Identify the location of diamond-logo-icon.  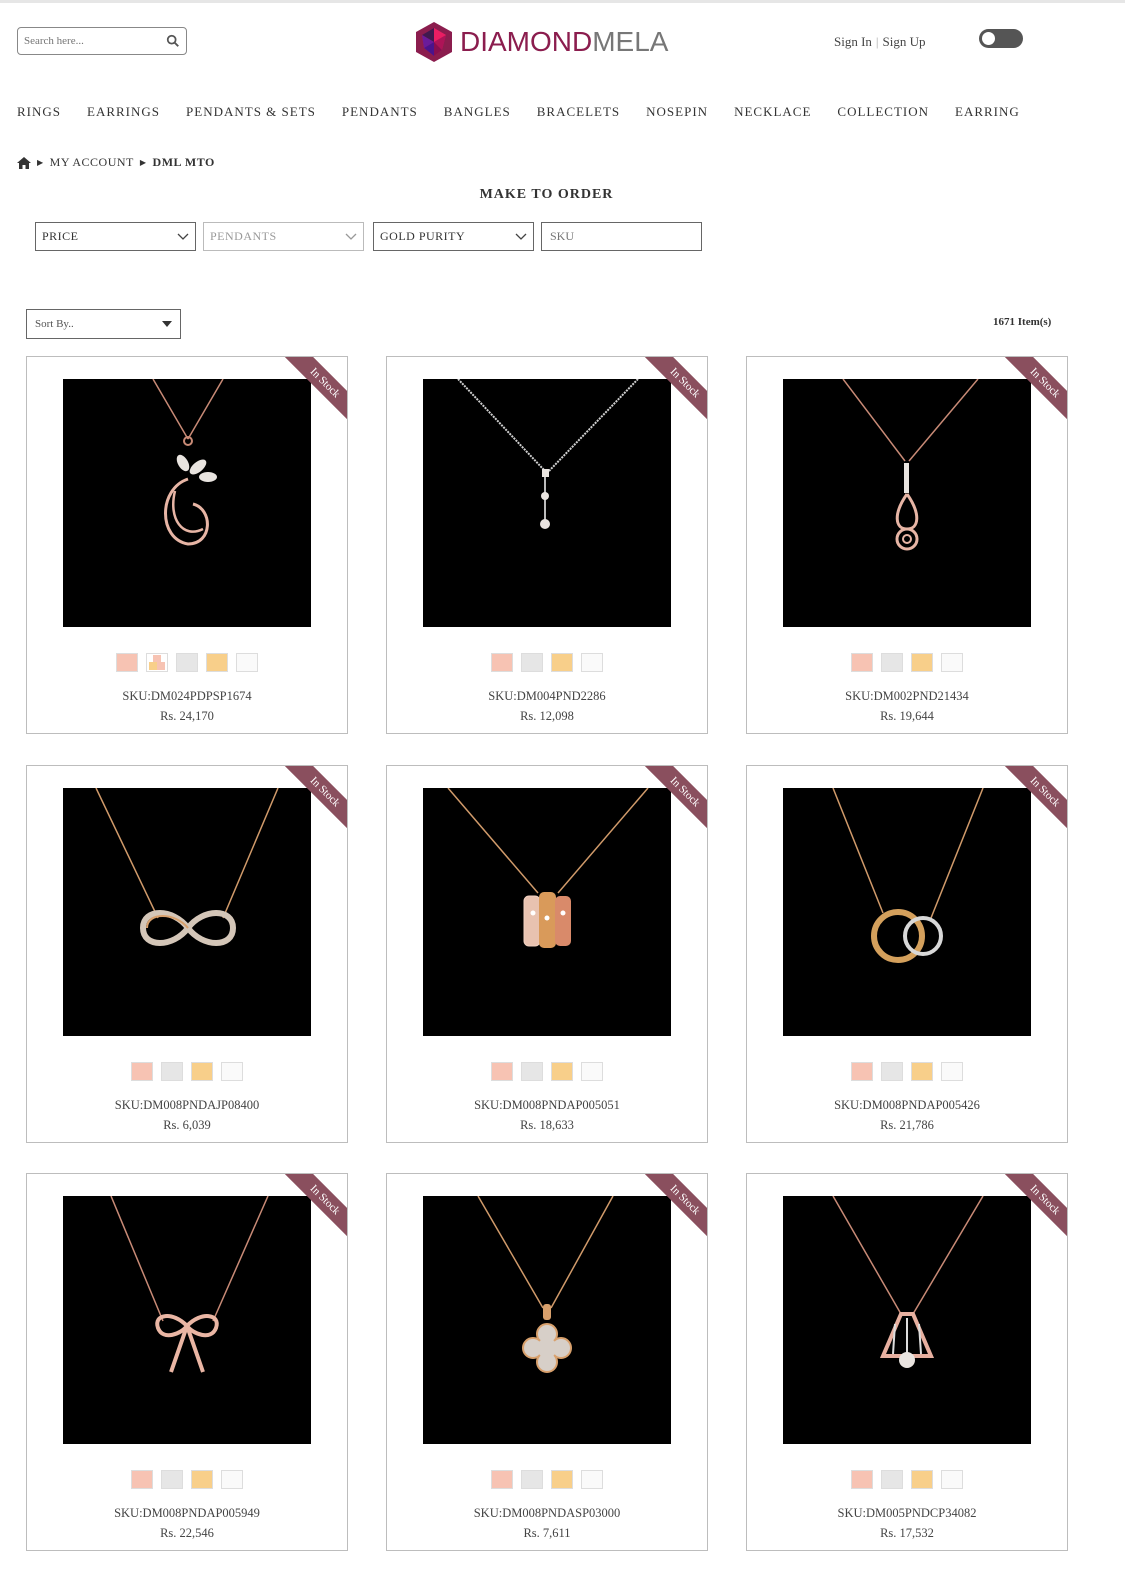
(434, 42).